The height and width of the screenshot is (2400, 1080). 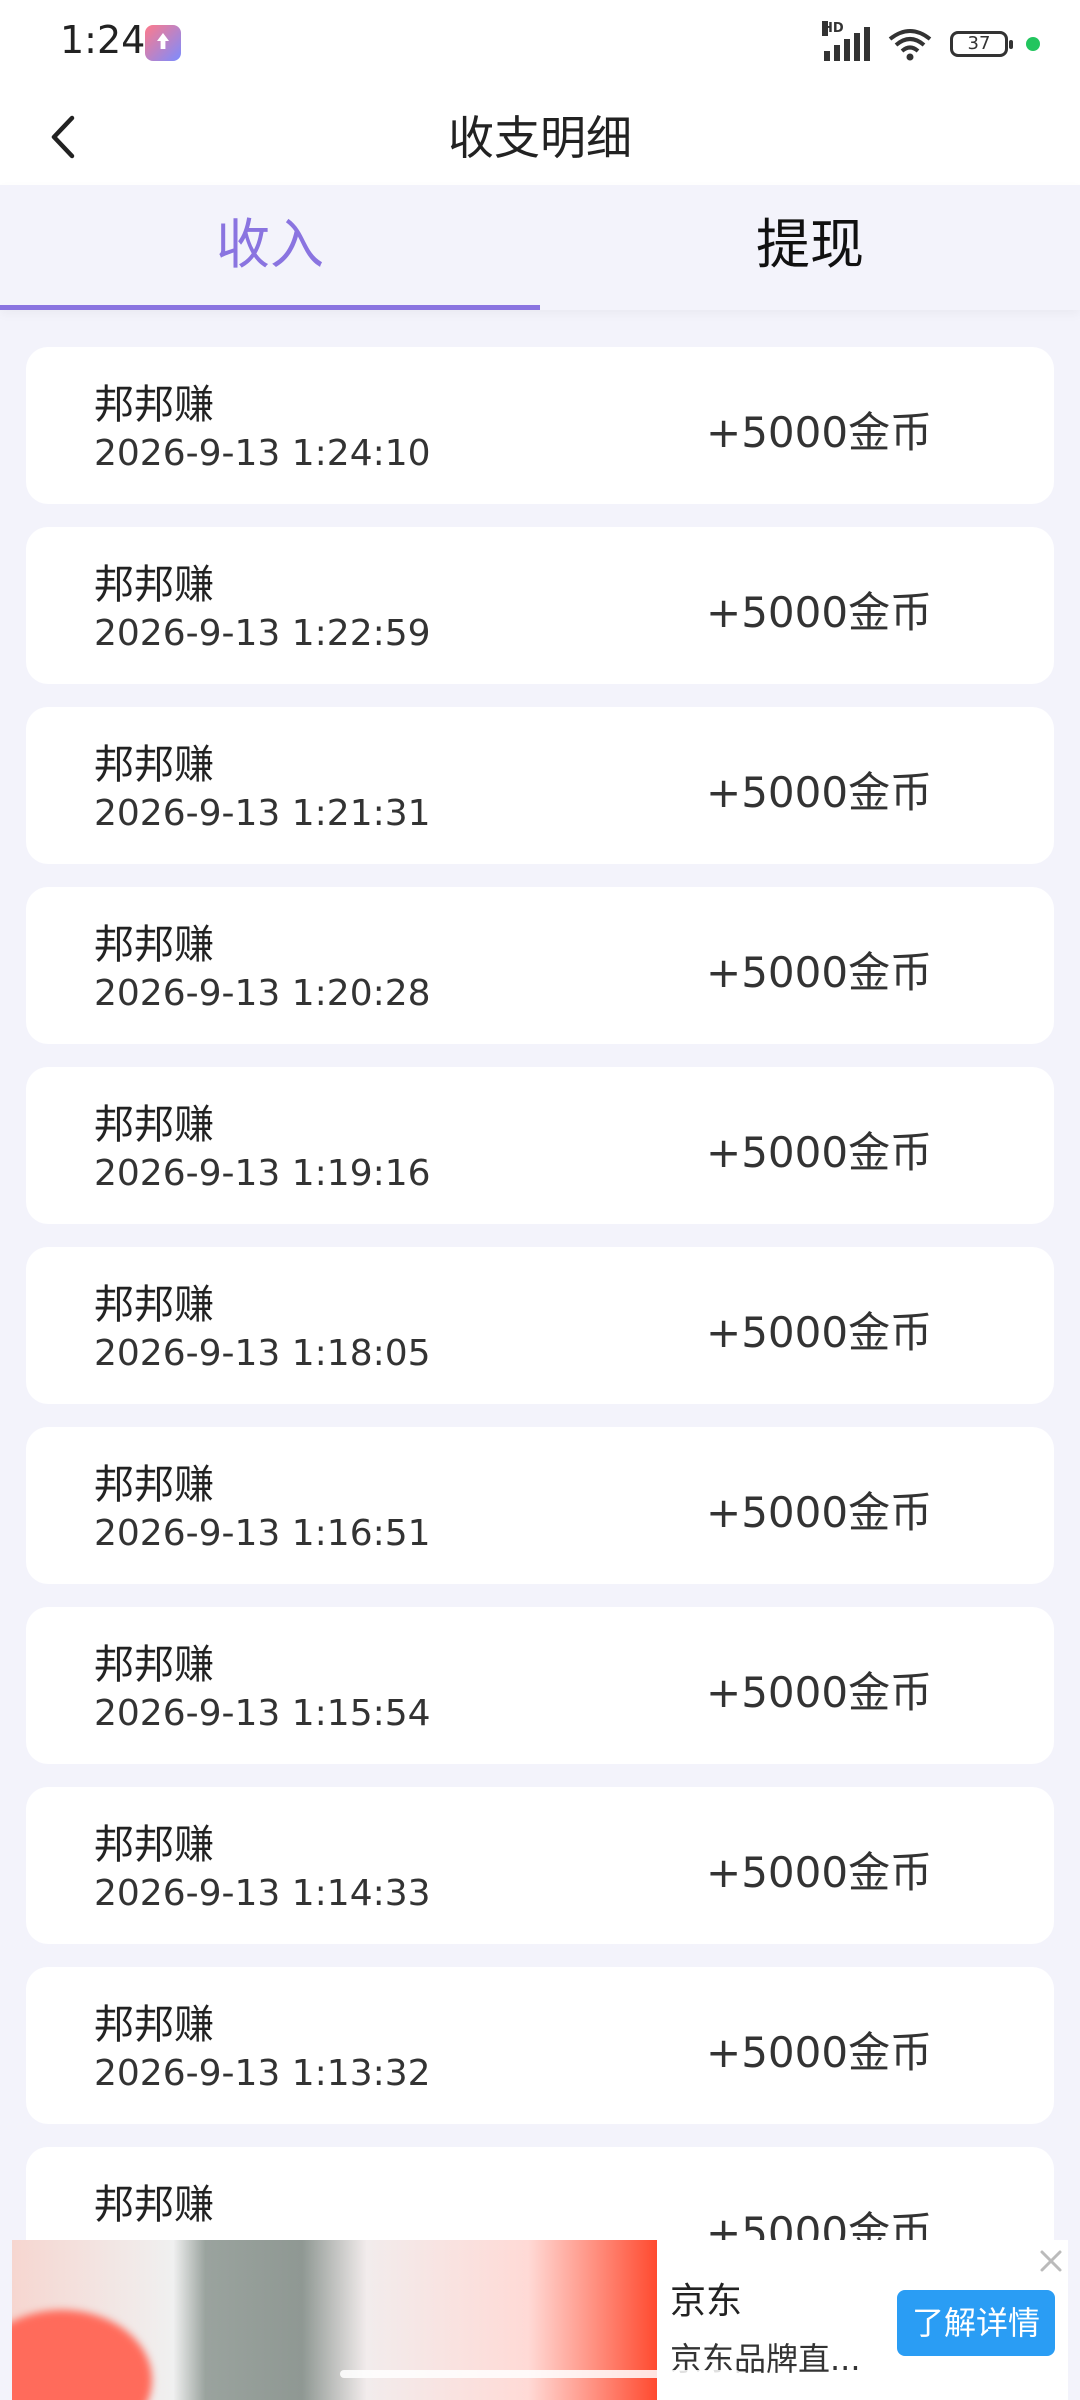 I want to click on status-indicators: HD 37, so click(x=931, y=42).